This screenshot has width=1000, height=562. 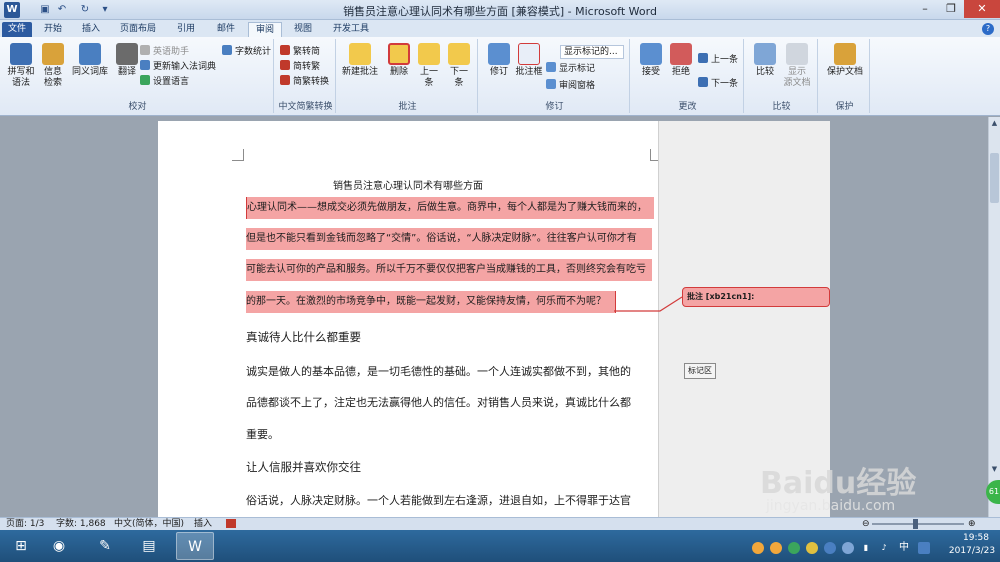 What do you see at coordinates (797, 66) in the screenshot?
I see `show-source-button: 显示 源文档` at bounding box center [797, 66].